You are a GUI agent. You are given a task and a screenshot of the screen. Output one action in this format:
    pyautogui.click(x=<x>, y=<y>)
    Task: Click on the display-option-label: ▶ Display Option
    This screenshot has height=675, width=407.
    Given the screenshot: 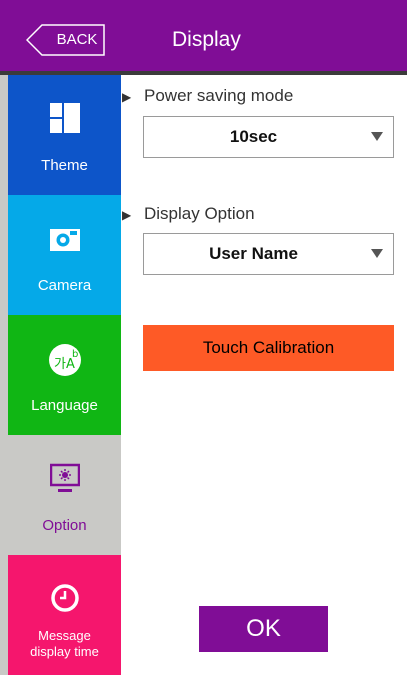 What is the action you would take?
    pyautogui.click(x=188, y=214)
    